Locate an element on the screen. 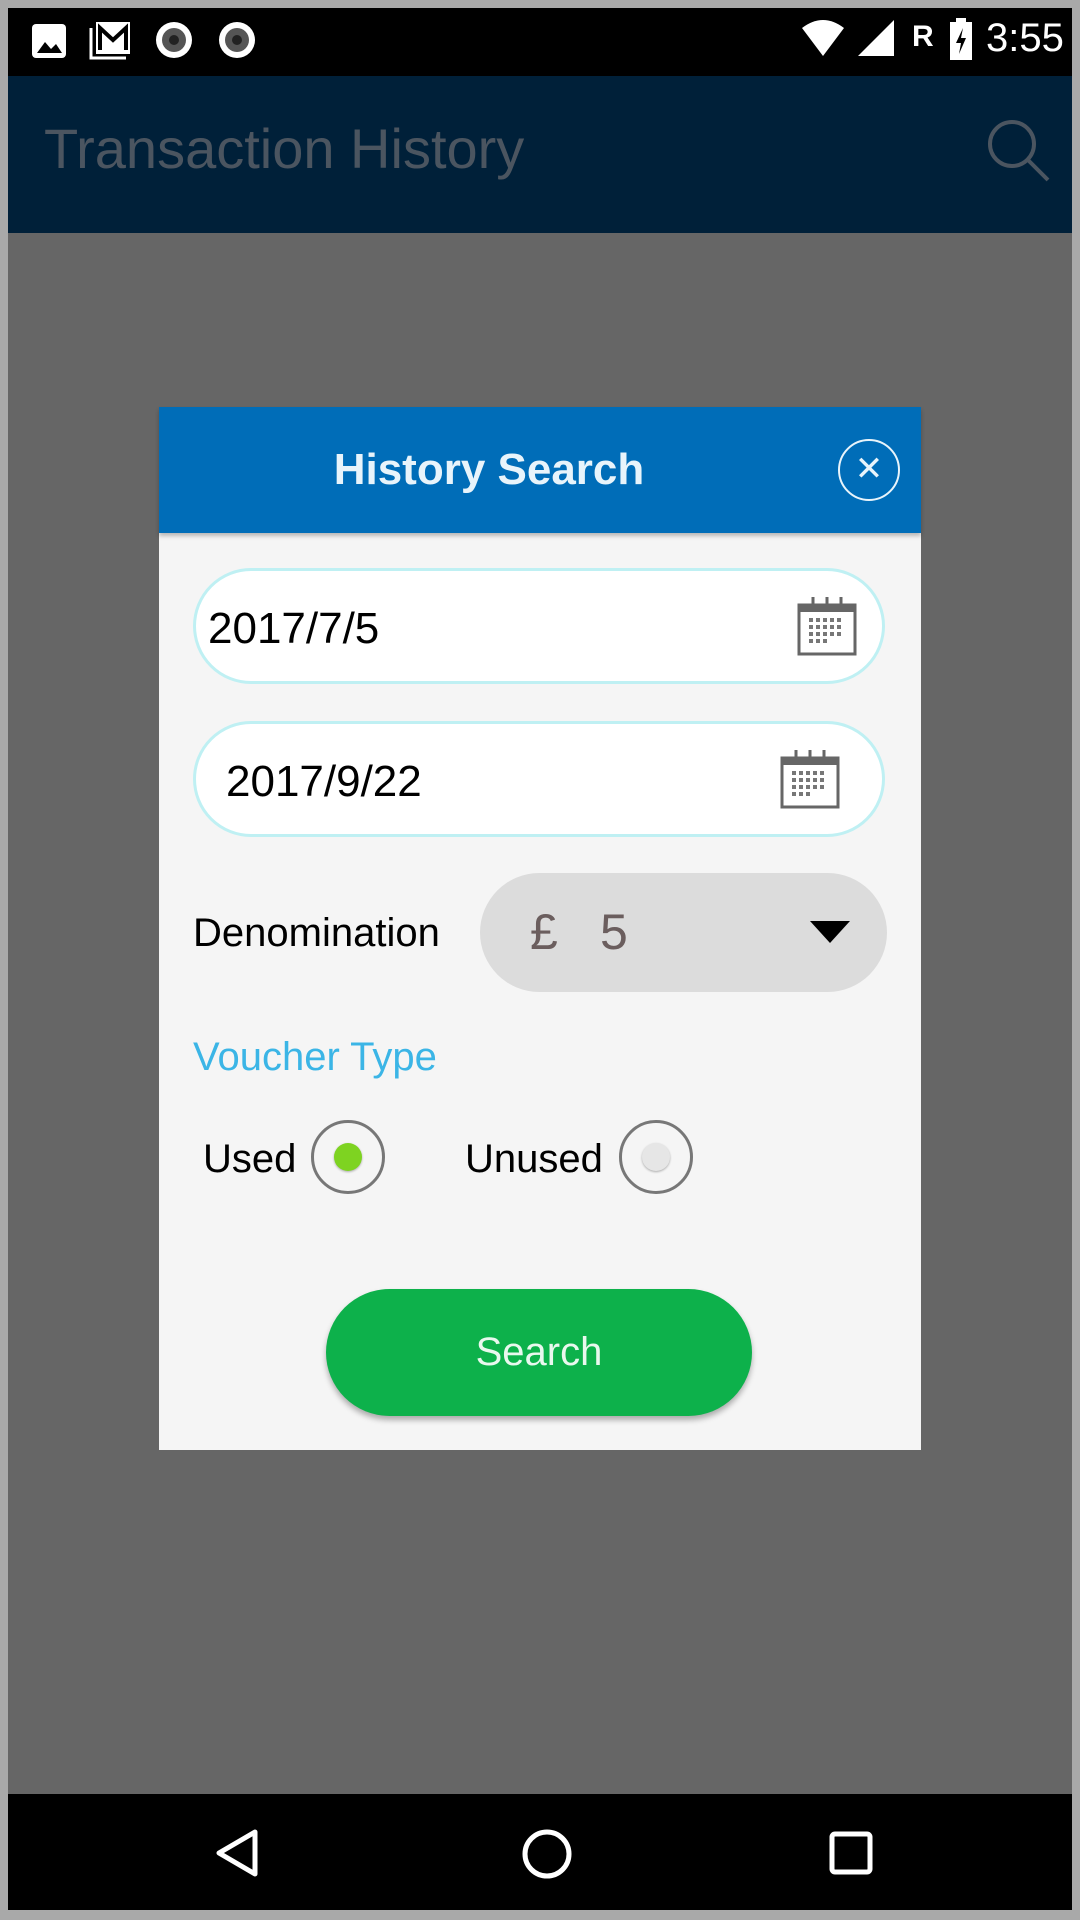 The height and width of the screenshot is (1920, 1080). voucher-type-label: Voucher Type is located at coordinates (315, 1057).